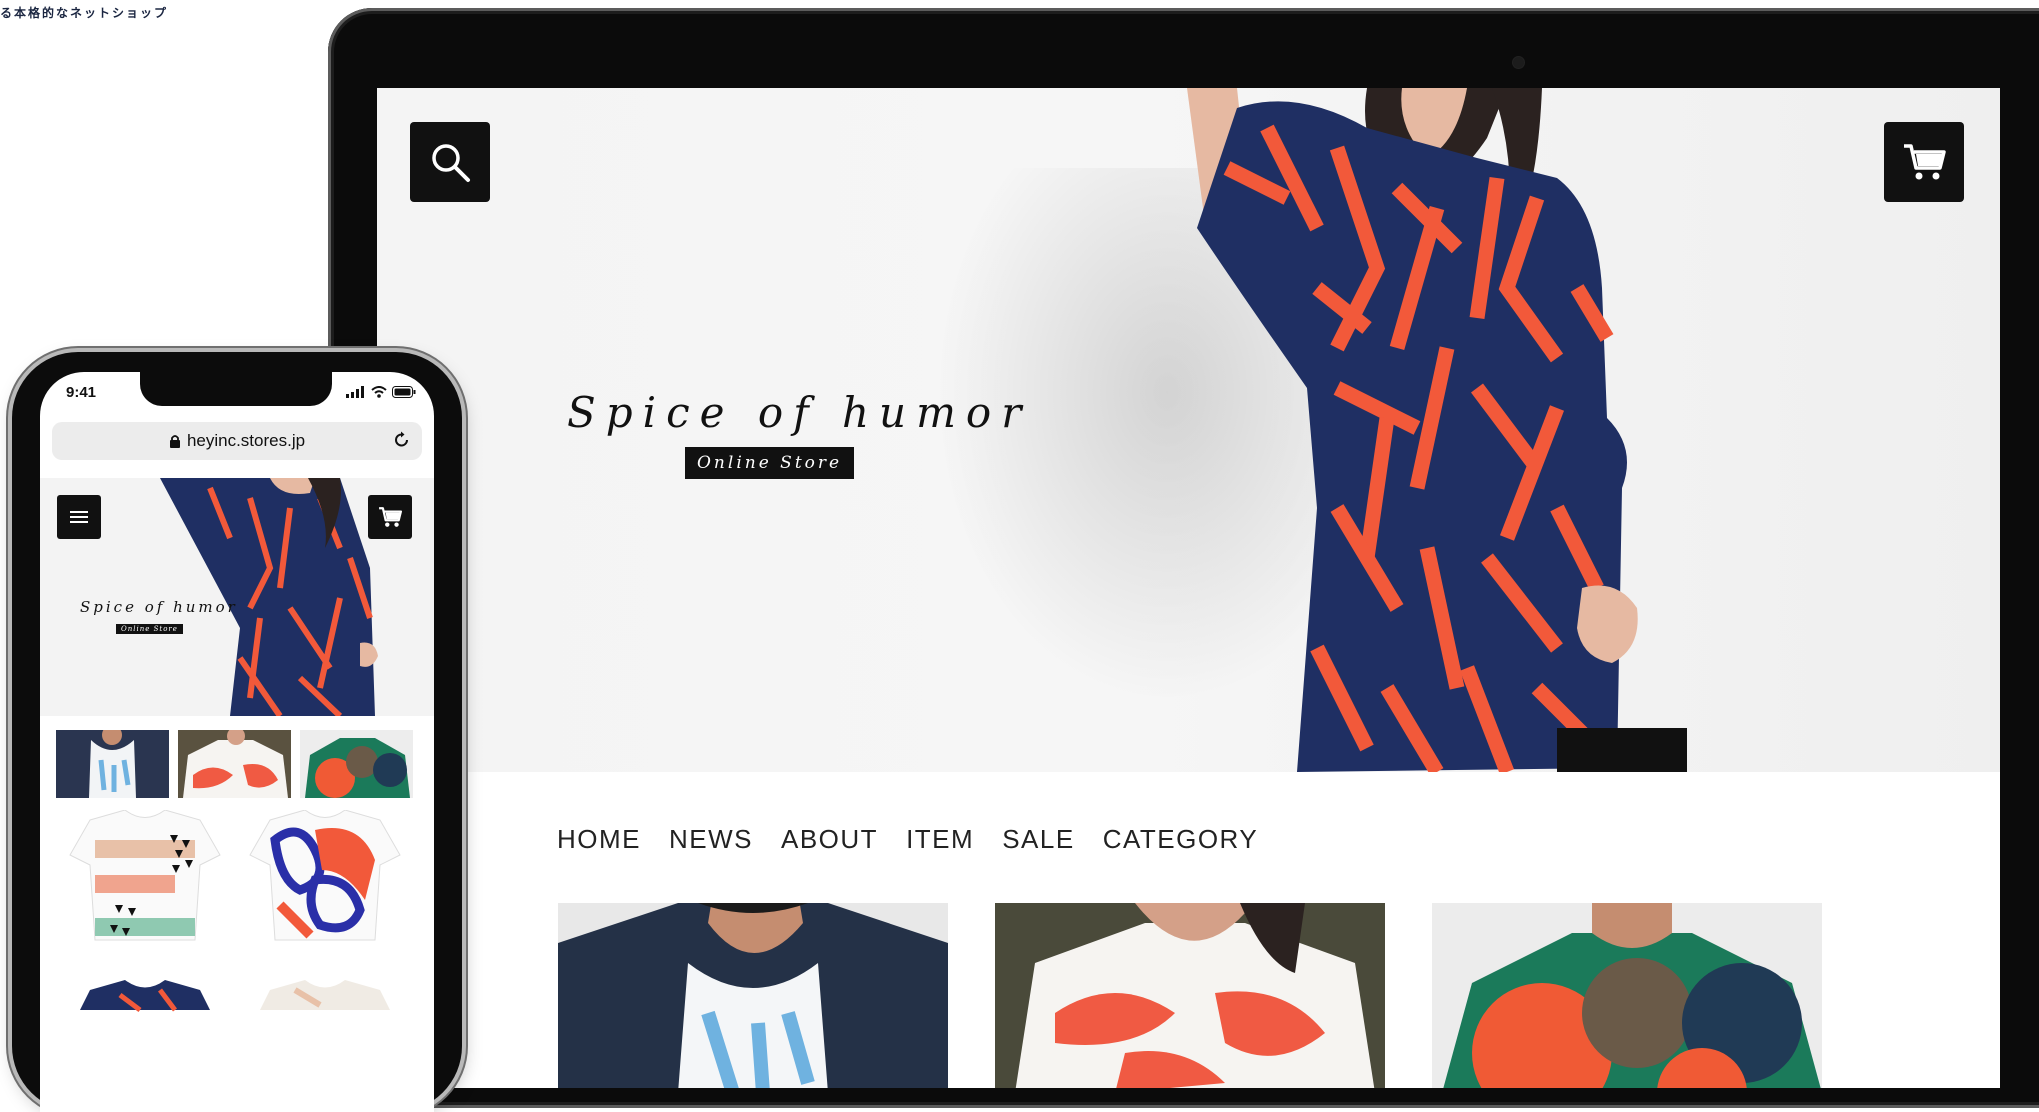 The image size is (2039, 1112). What do you see at coordinates (355, 392) in the screenshot?
I see `signal-icon` at bounding box center [355, 392].